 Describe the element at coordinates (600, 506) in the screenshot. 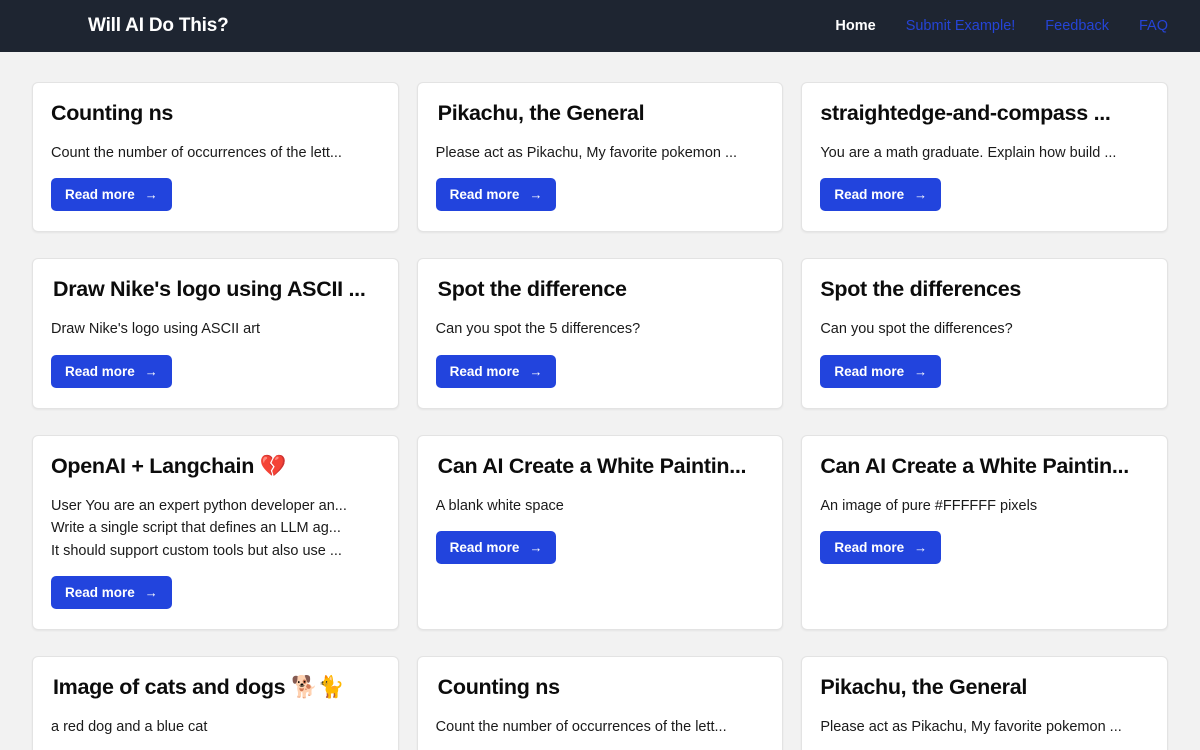

I see `card-description: A blank white space` at that location.